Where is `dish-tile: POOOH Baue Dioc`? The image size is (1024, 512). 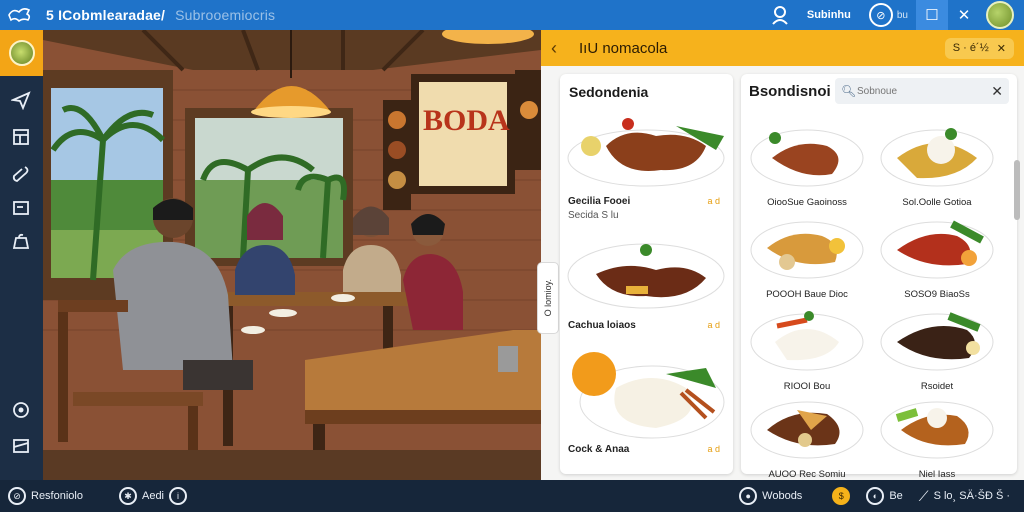
dish-tile: POOOH Baue Dioc is located at coordinates (807, 255).